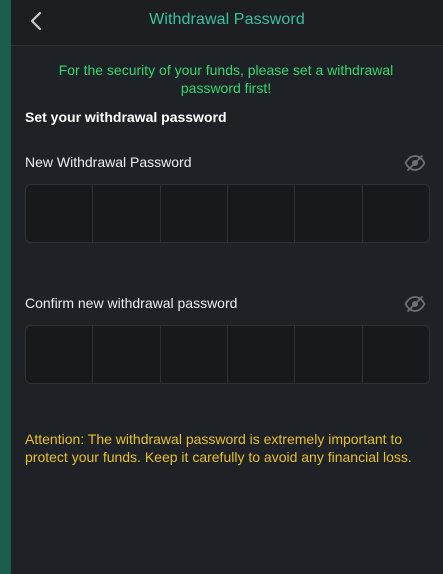  I want to click on confirm-password-label: Confirm new withdrawal password, so click(131, 303).